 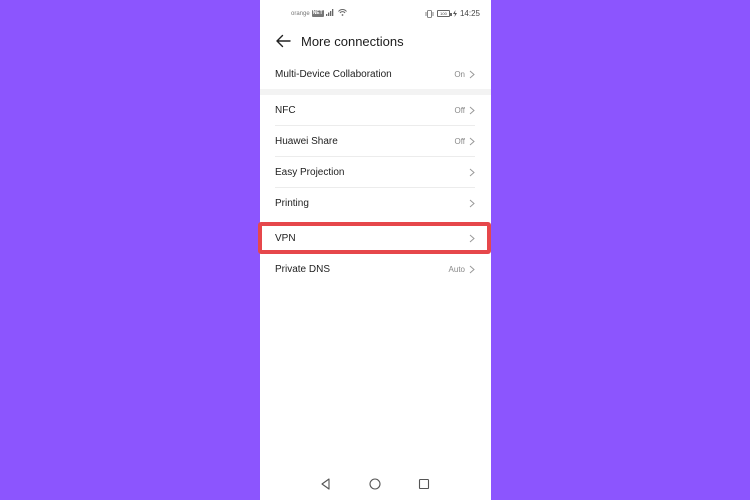 I want to click on navigation-bar, so click(x=375, y=486).